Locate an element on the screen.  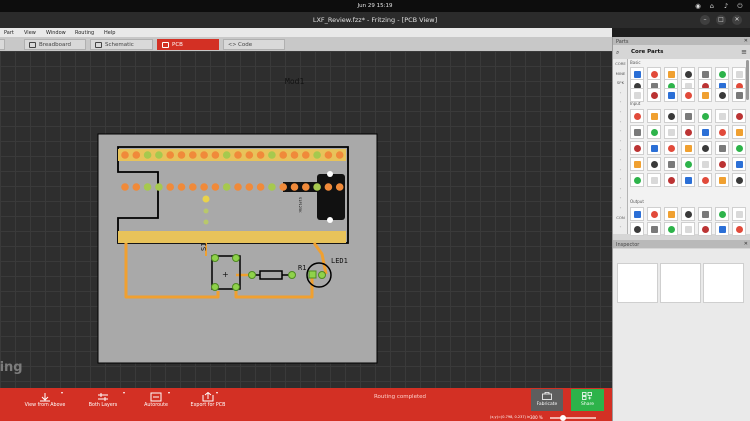
tab-pcb: PCB is located at coordinates (188, 44).